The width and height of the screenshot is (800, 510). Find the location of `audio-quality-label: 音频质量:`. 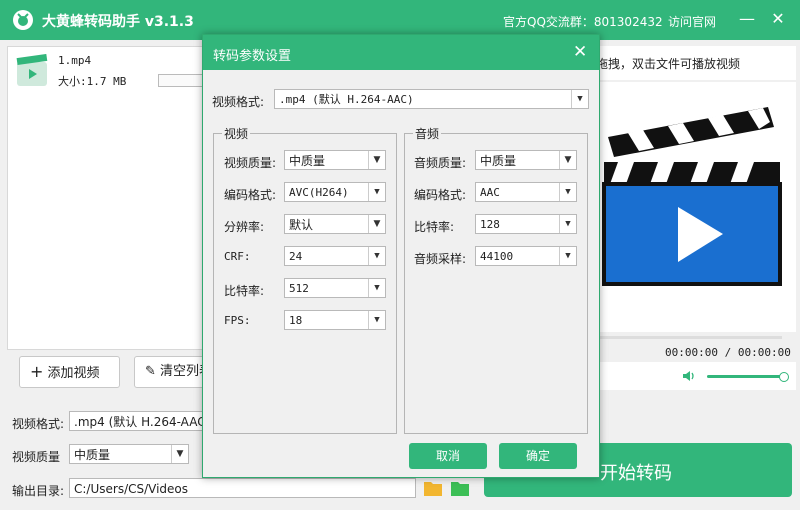

audio-quality-label: 音频质量: is located at coordinates (440, 163).